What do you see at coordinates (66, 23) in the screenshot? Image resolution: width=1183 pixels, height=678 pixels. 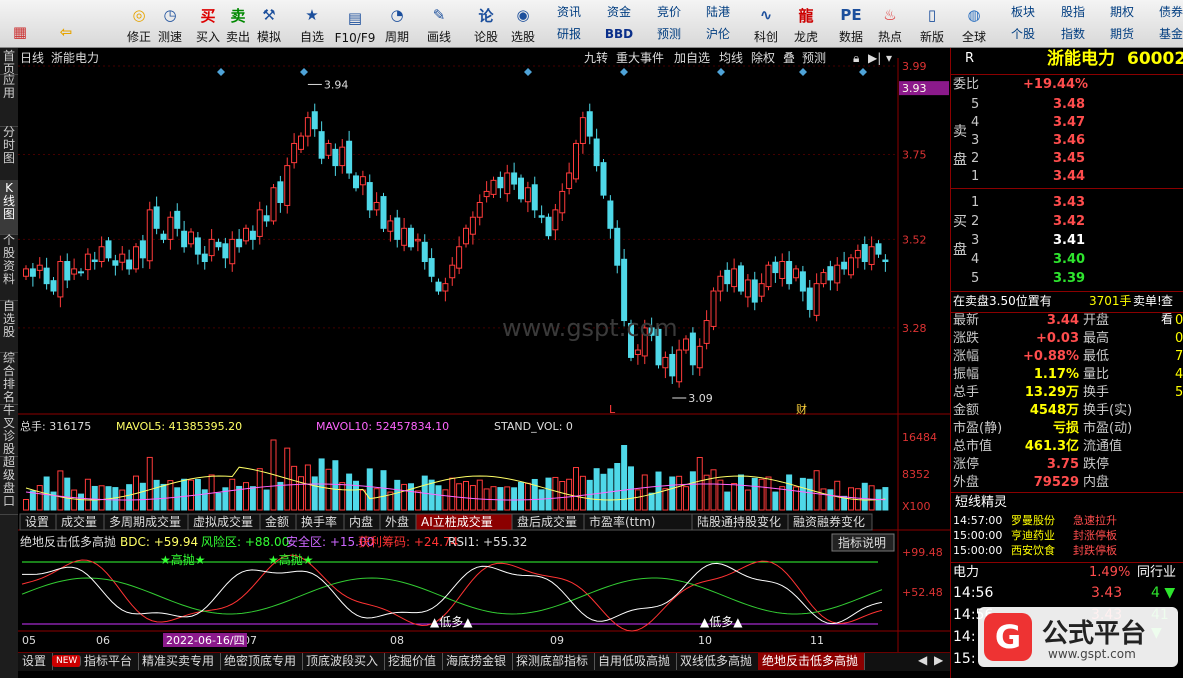 I see `toolbar-back-arrow-button: ⇦` at bounding box center [66, 23].